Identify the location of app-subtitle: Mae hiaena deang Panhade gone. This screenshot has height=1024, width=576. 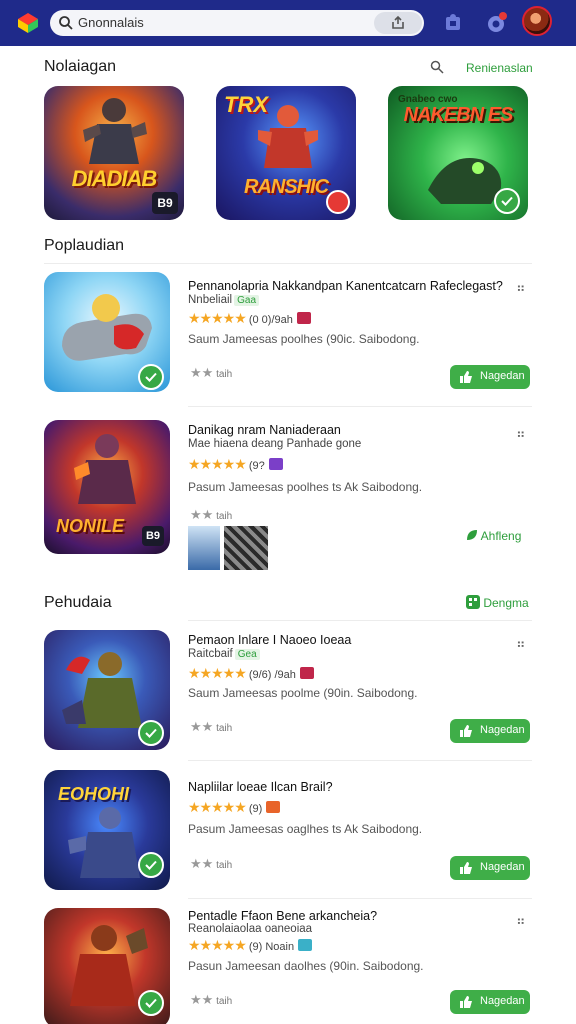
(275, 444).